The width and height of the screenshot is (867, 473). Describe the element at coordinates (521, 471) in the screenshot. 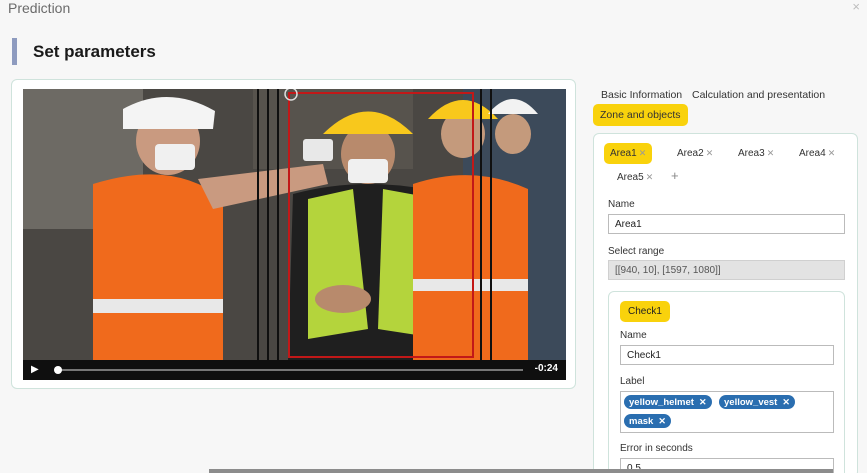

I see `horizontal-scrollbar` at that location.